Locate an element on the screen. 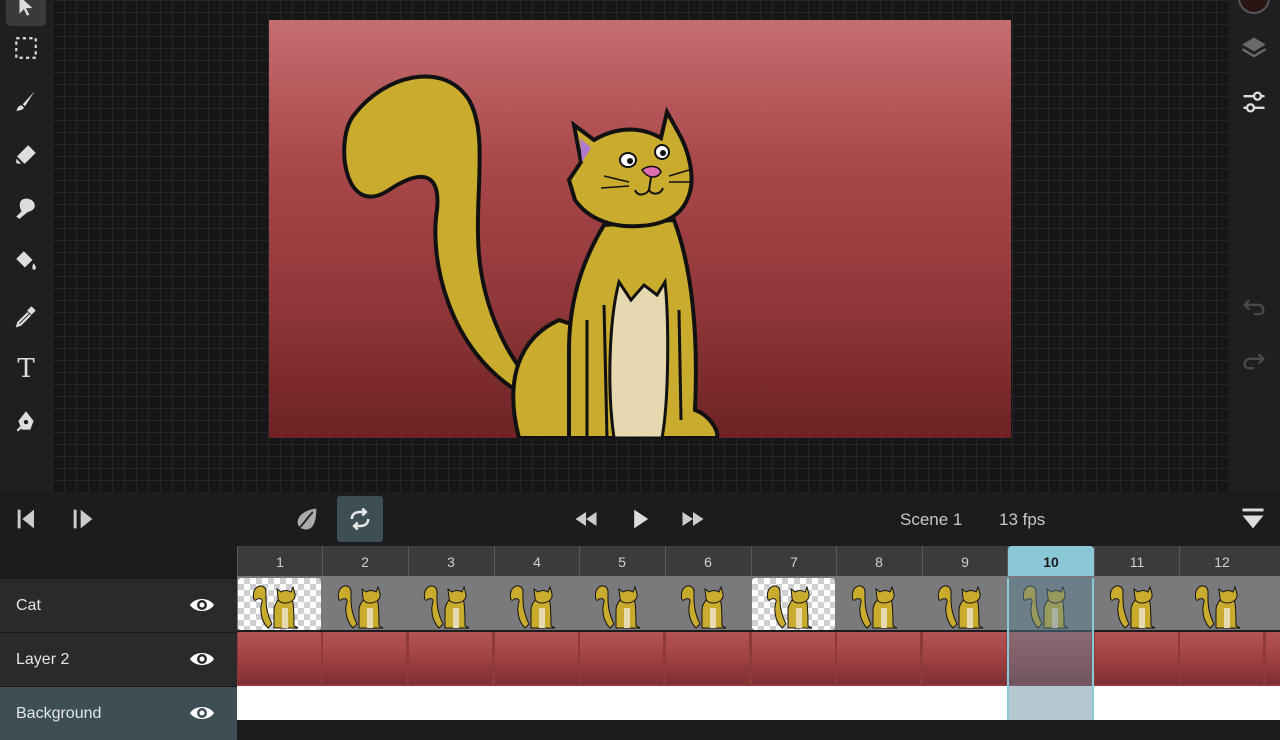  frame-number: 8 is located at coordinates (878, 562).